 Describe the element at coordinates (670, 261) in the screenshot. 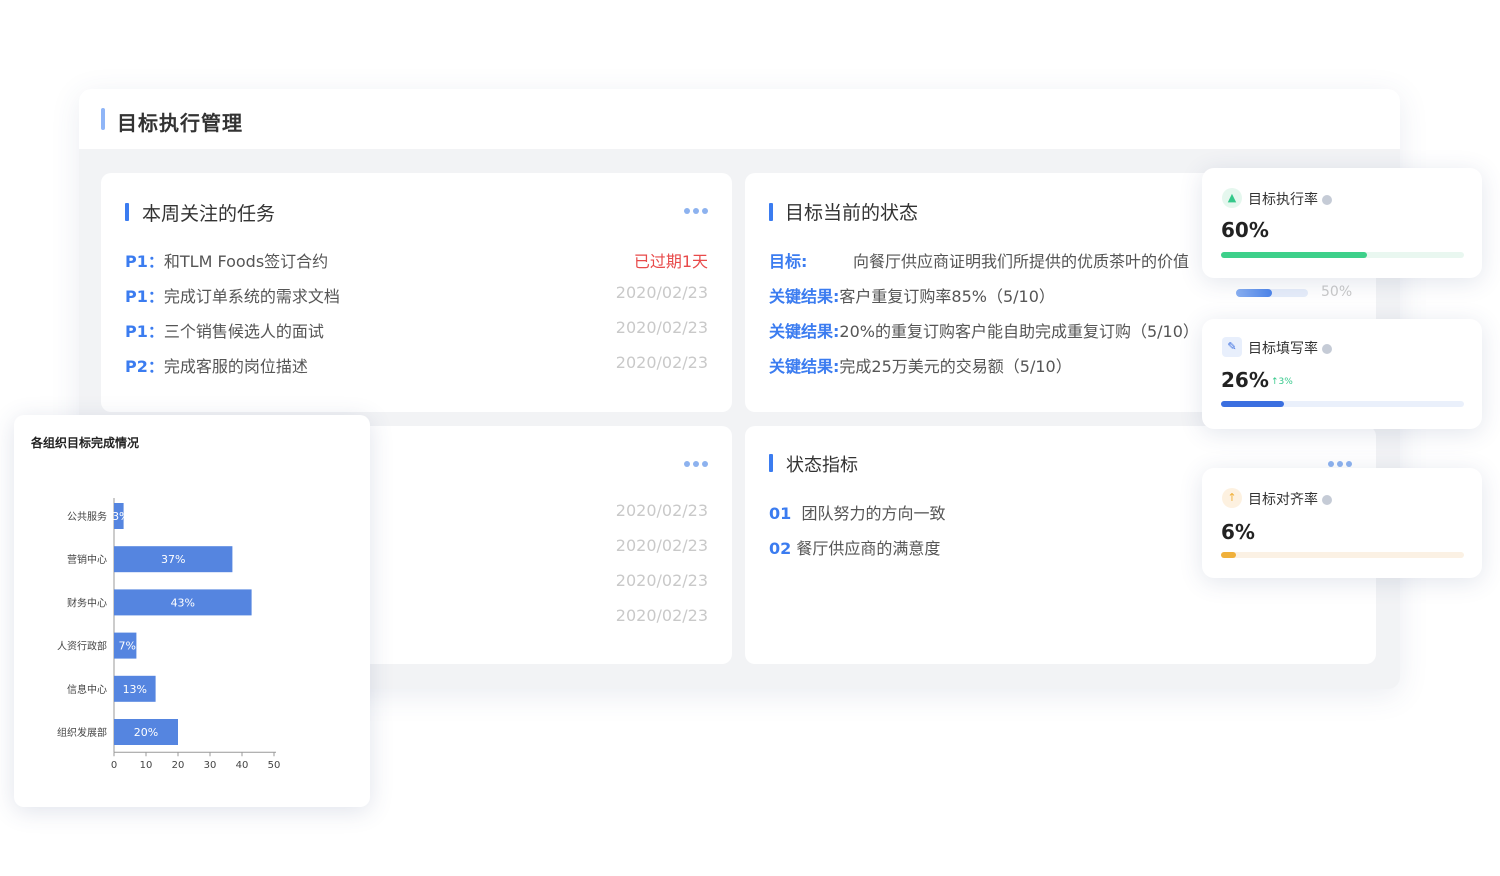

I see `task-overdue-badge: 已过期1天` at that location.